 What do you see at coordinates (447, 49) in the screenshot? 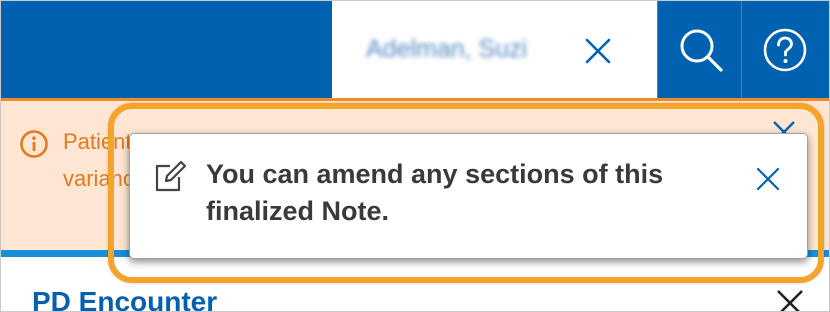
I see `patient-name: Adelman, Suzi` at bounding box center [447, 49].